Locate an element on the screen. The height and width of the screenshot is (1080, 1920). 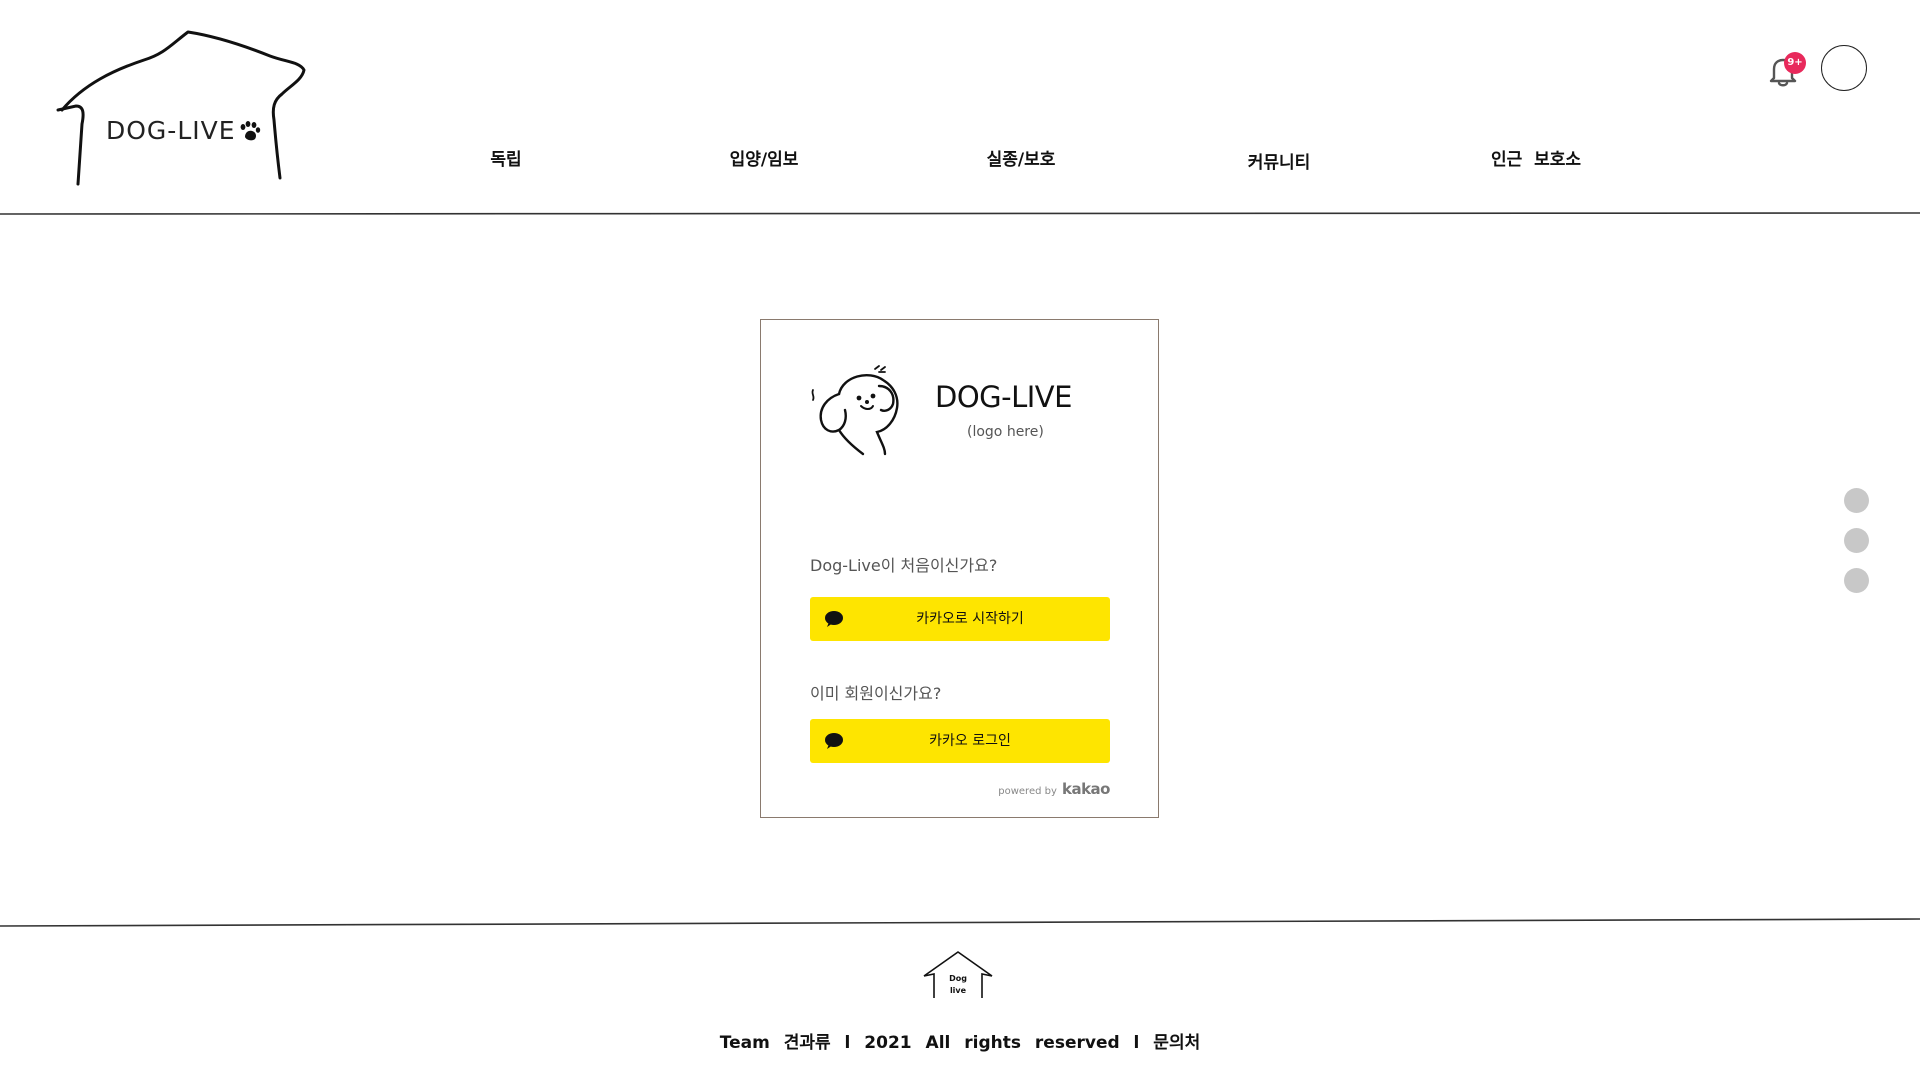
nav-item-community: 커뮤니티 is located at coordinates (1279, 160).